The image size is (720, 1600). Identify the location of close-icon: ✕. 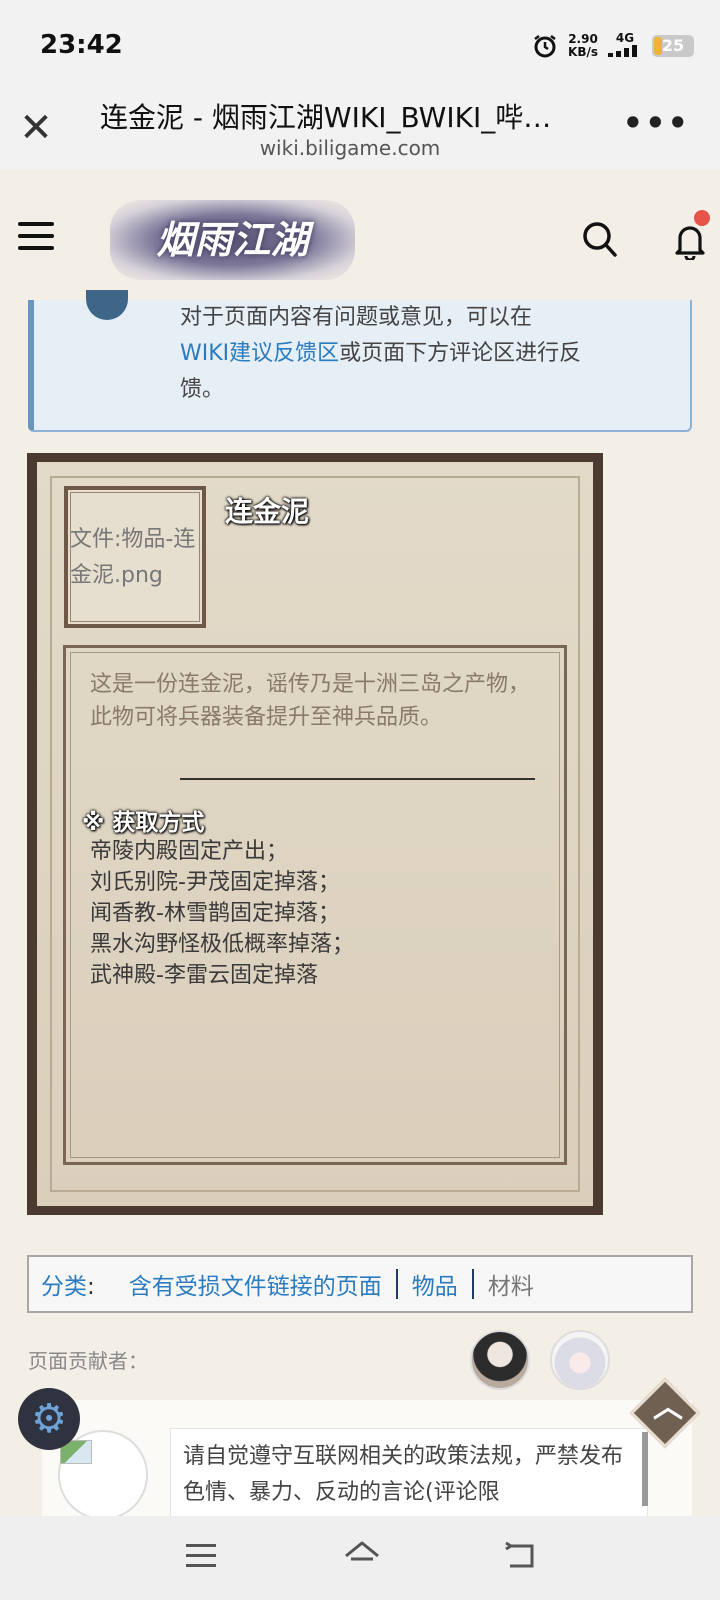
(36, 128).